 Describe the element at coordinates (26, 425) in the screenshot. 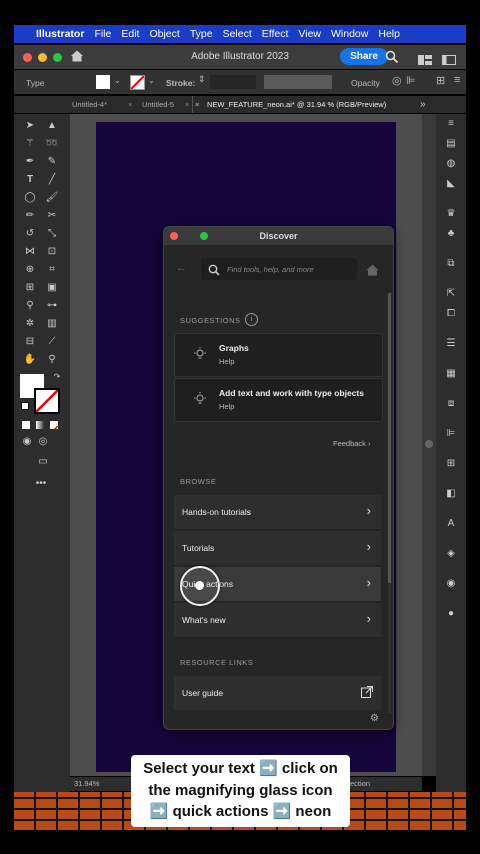

I see `color-mode-icon` at that location.